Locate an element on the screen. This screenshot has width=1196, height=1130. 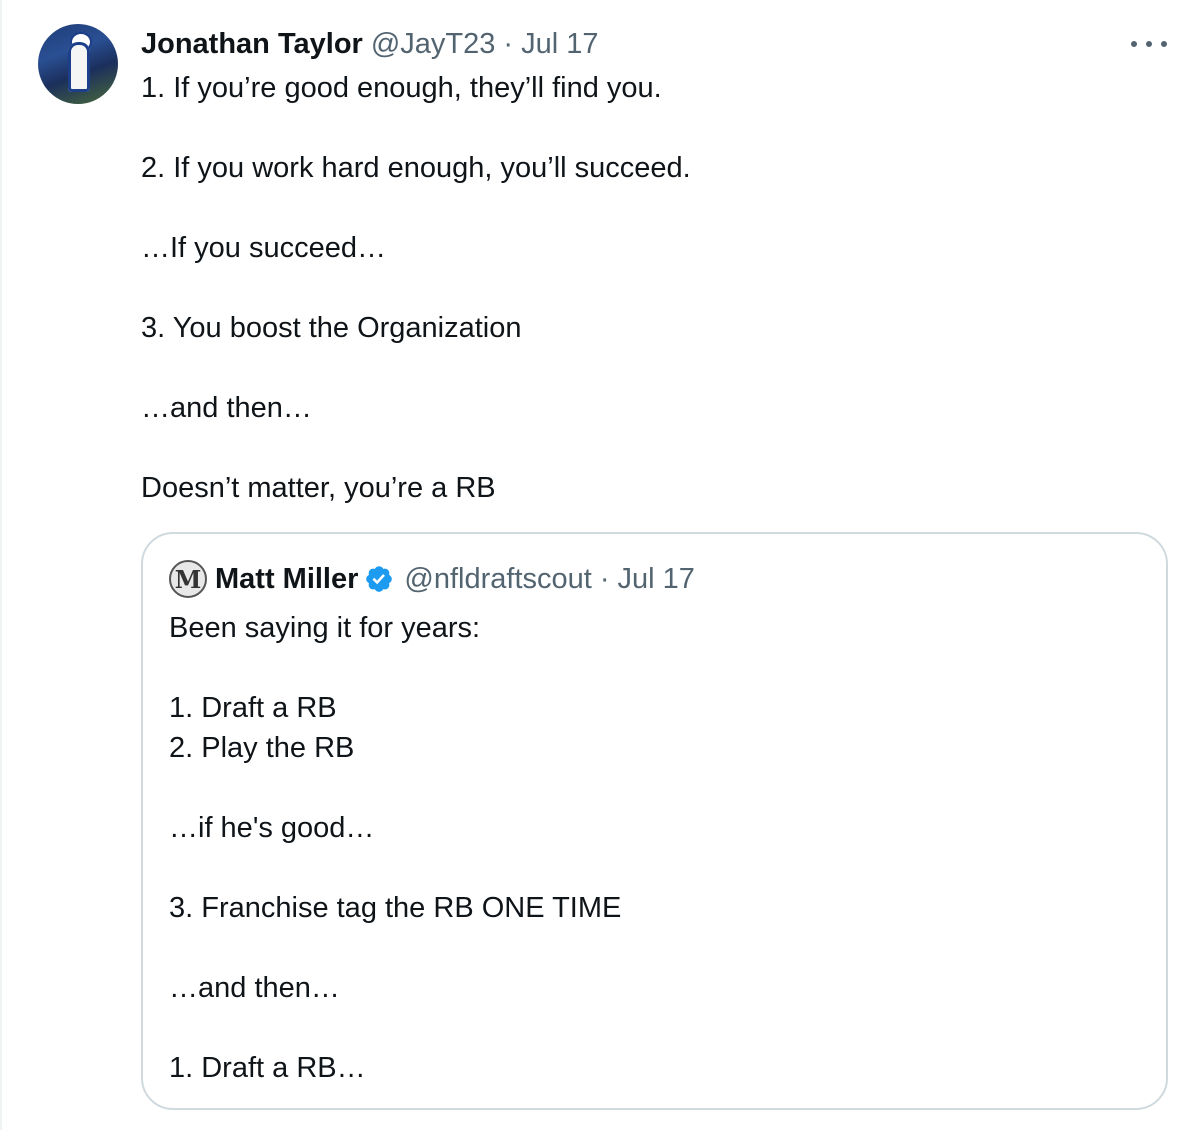
author-avatar is located at coordinates (78, 64).